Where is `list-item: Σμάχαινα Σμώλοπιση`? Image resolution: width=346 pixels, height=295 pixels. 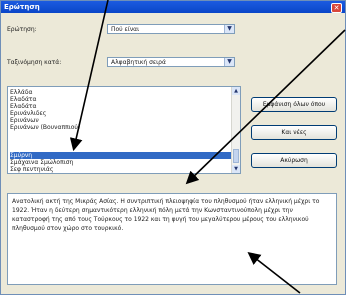 list-item: Σμάχαινα Σμώλοπιση is located at coordinates (121, 162).